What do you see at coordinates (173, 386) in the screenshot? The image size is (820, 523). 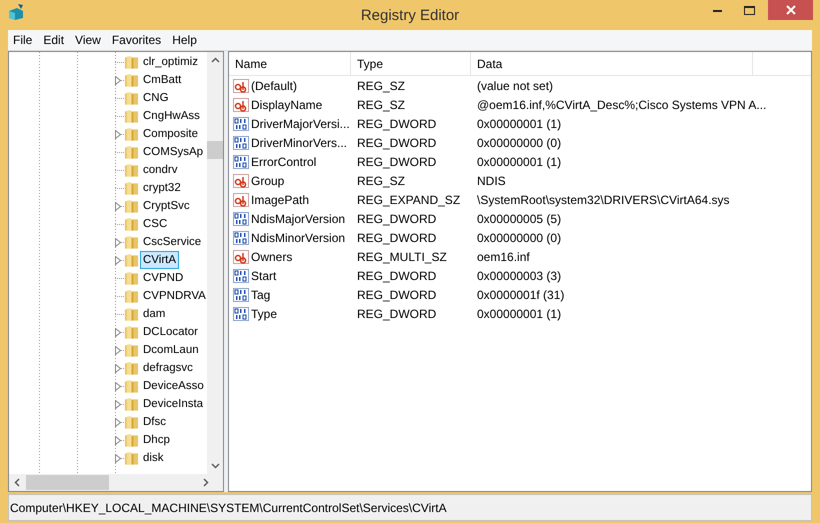 I see `tree-item: DeviceAsso` at bounding box center [173, 386].